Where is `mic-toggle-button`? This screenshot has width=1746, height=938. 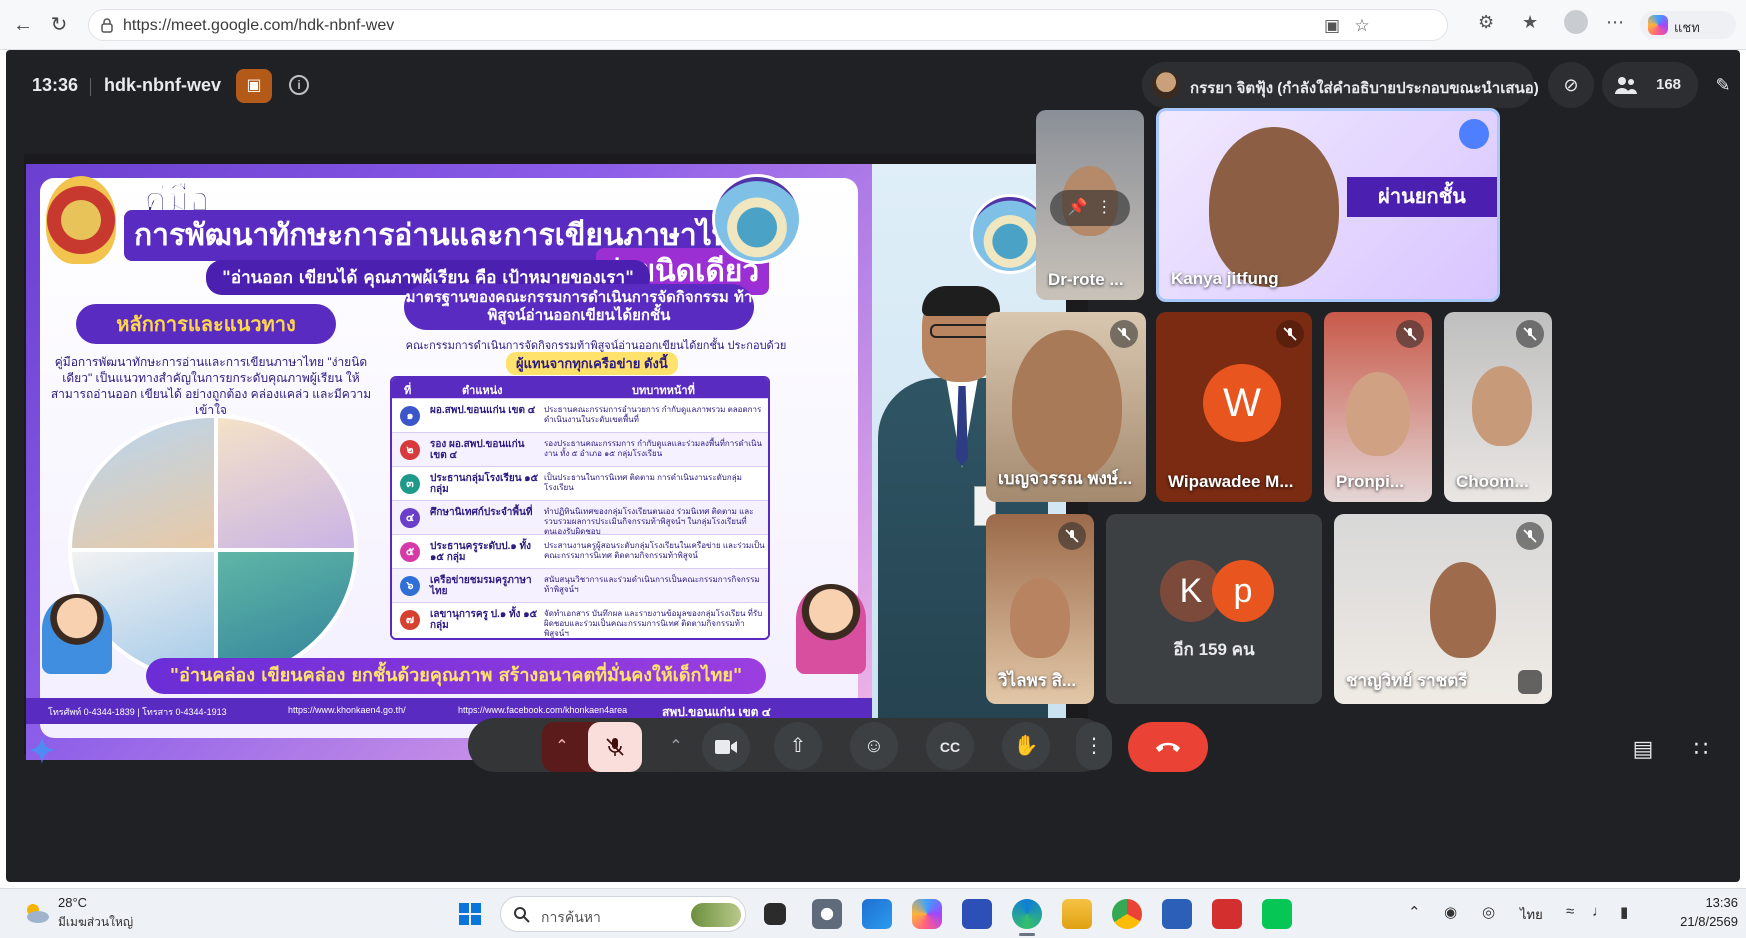
mic-toggle-button is located at coordinates (615, 747).